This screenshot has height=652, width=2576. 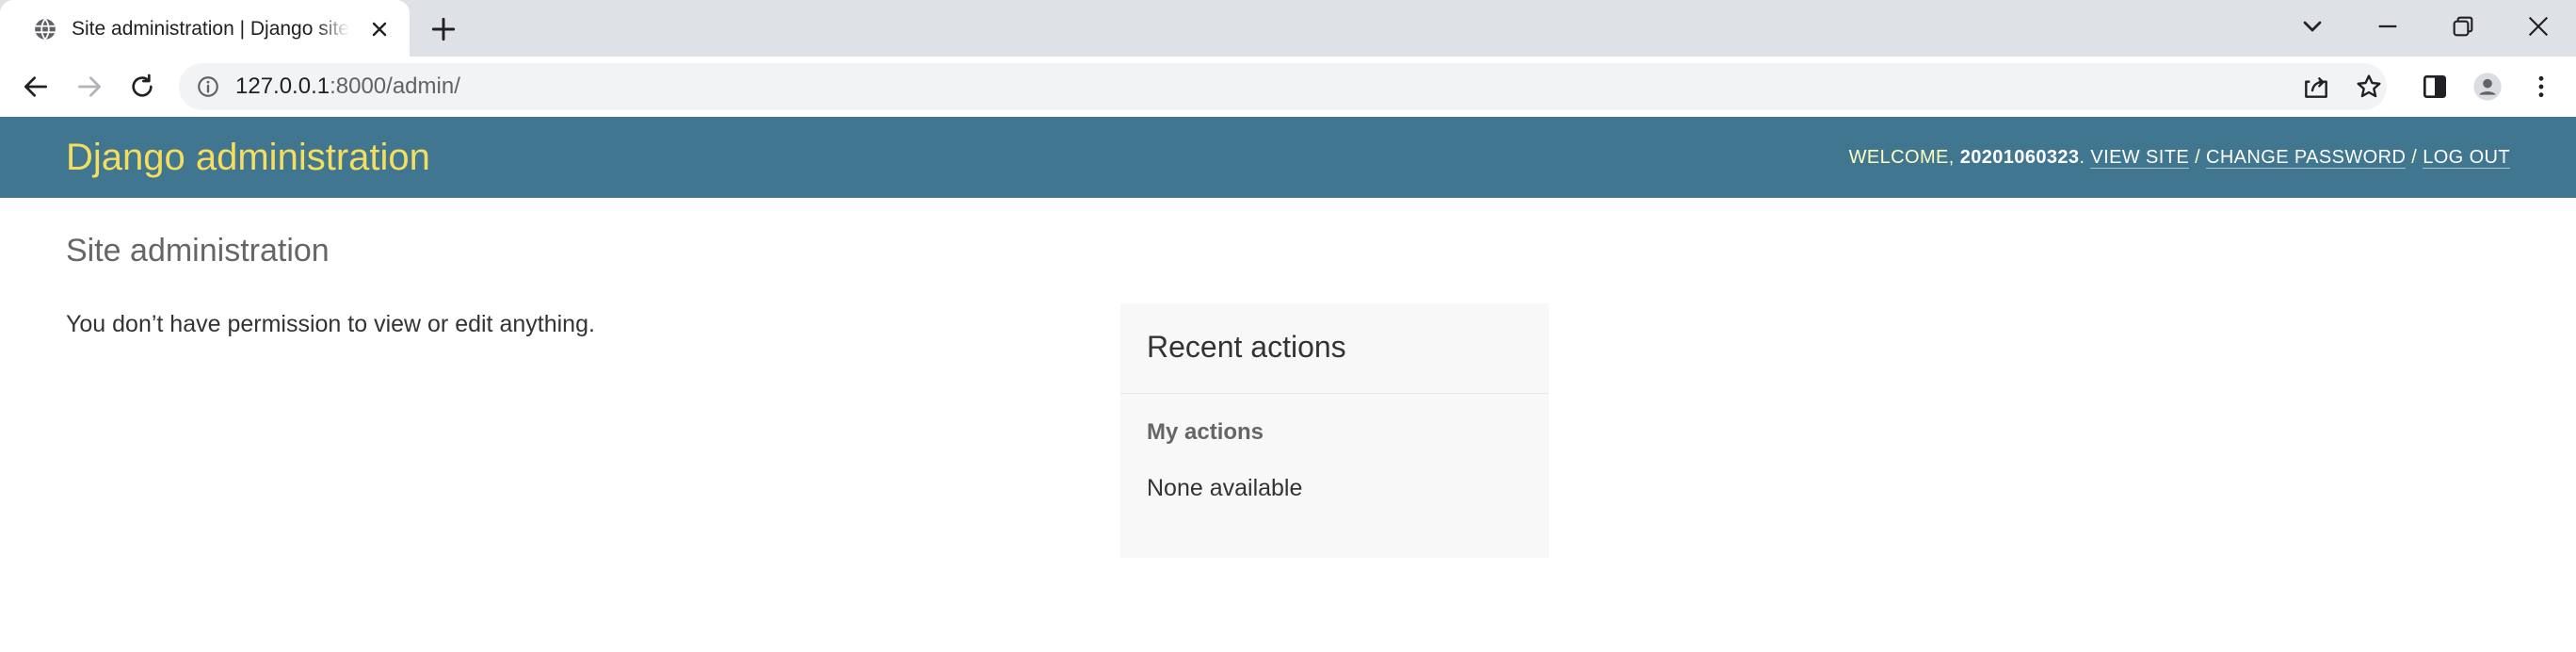 What do you see at coordinates (2541, 87) in the screenshot?
I see `chrome-menu-icon` at bounding box center [2541, 87].